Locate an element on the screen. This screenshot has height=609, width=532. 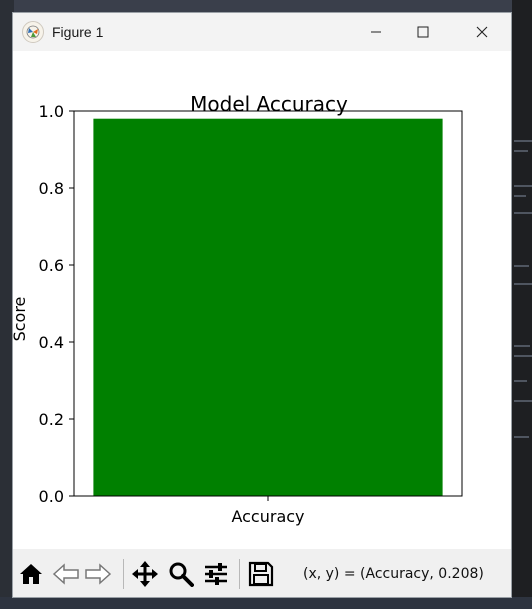
home-icon is located at coordinates (31, 574).